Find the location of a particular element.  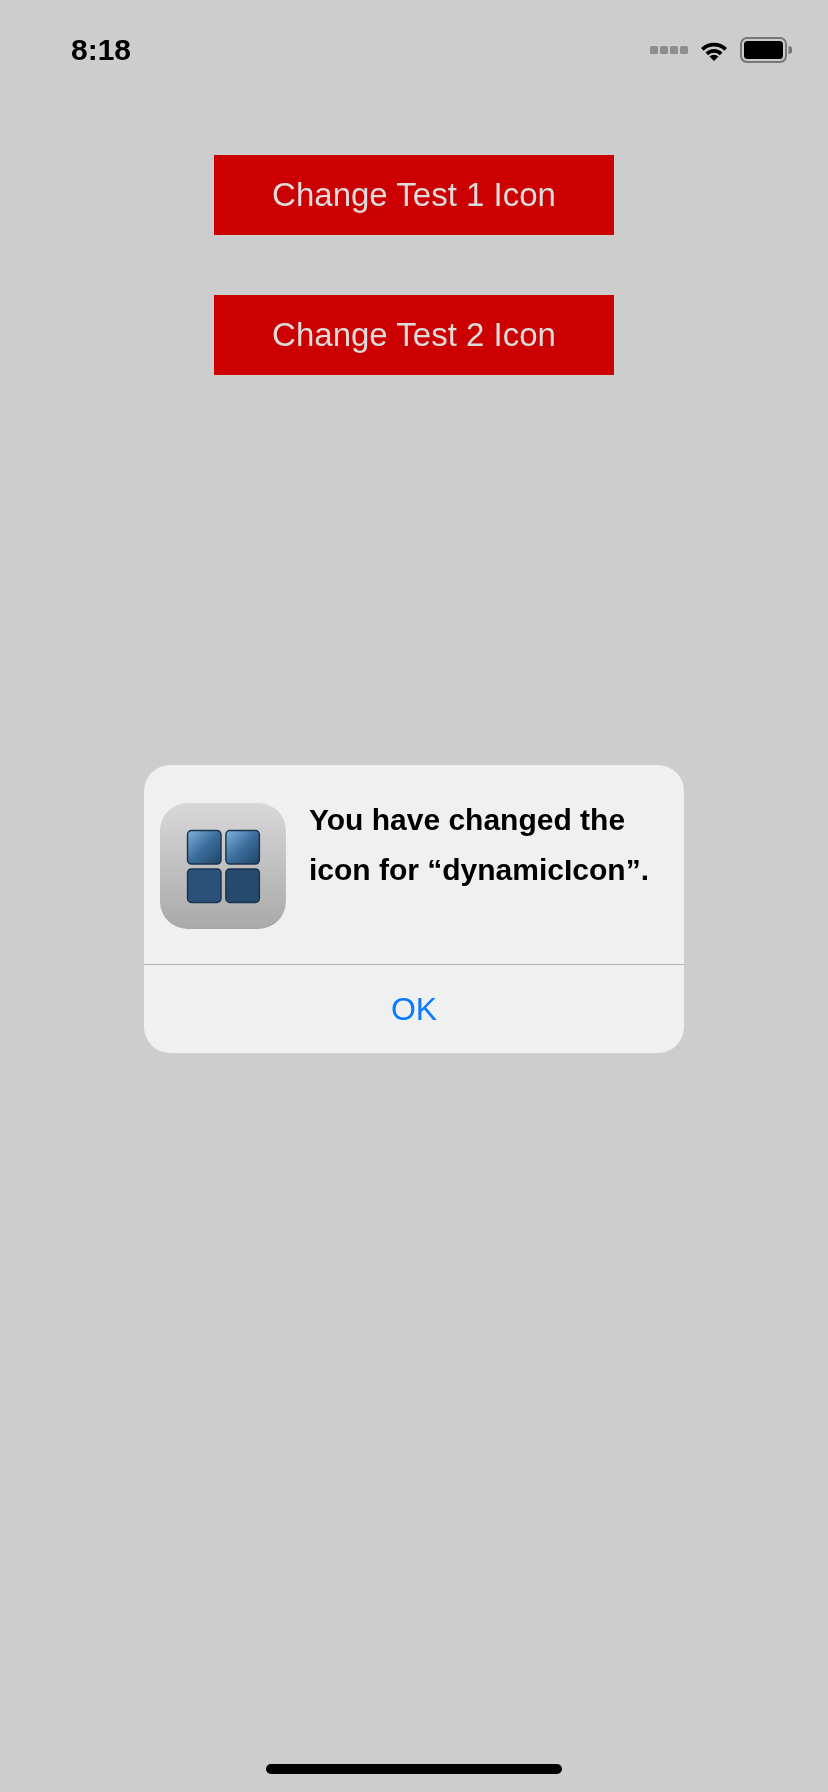

ok-button: OK is located at coordinates (414, 1009).